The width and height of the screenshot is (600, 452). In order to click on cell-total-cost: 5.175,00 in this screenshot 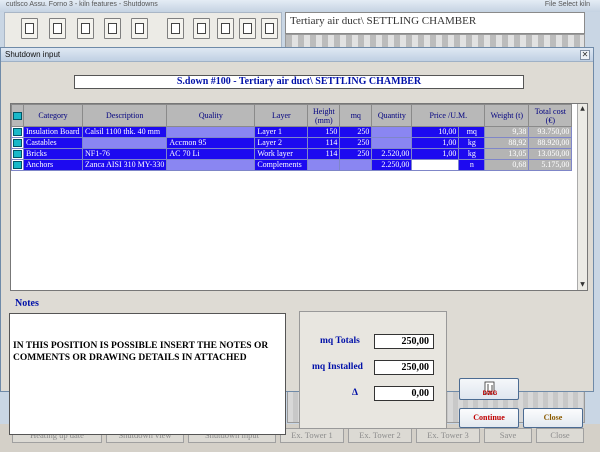, I will do `click(550, 165)`.